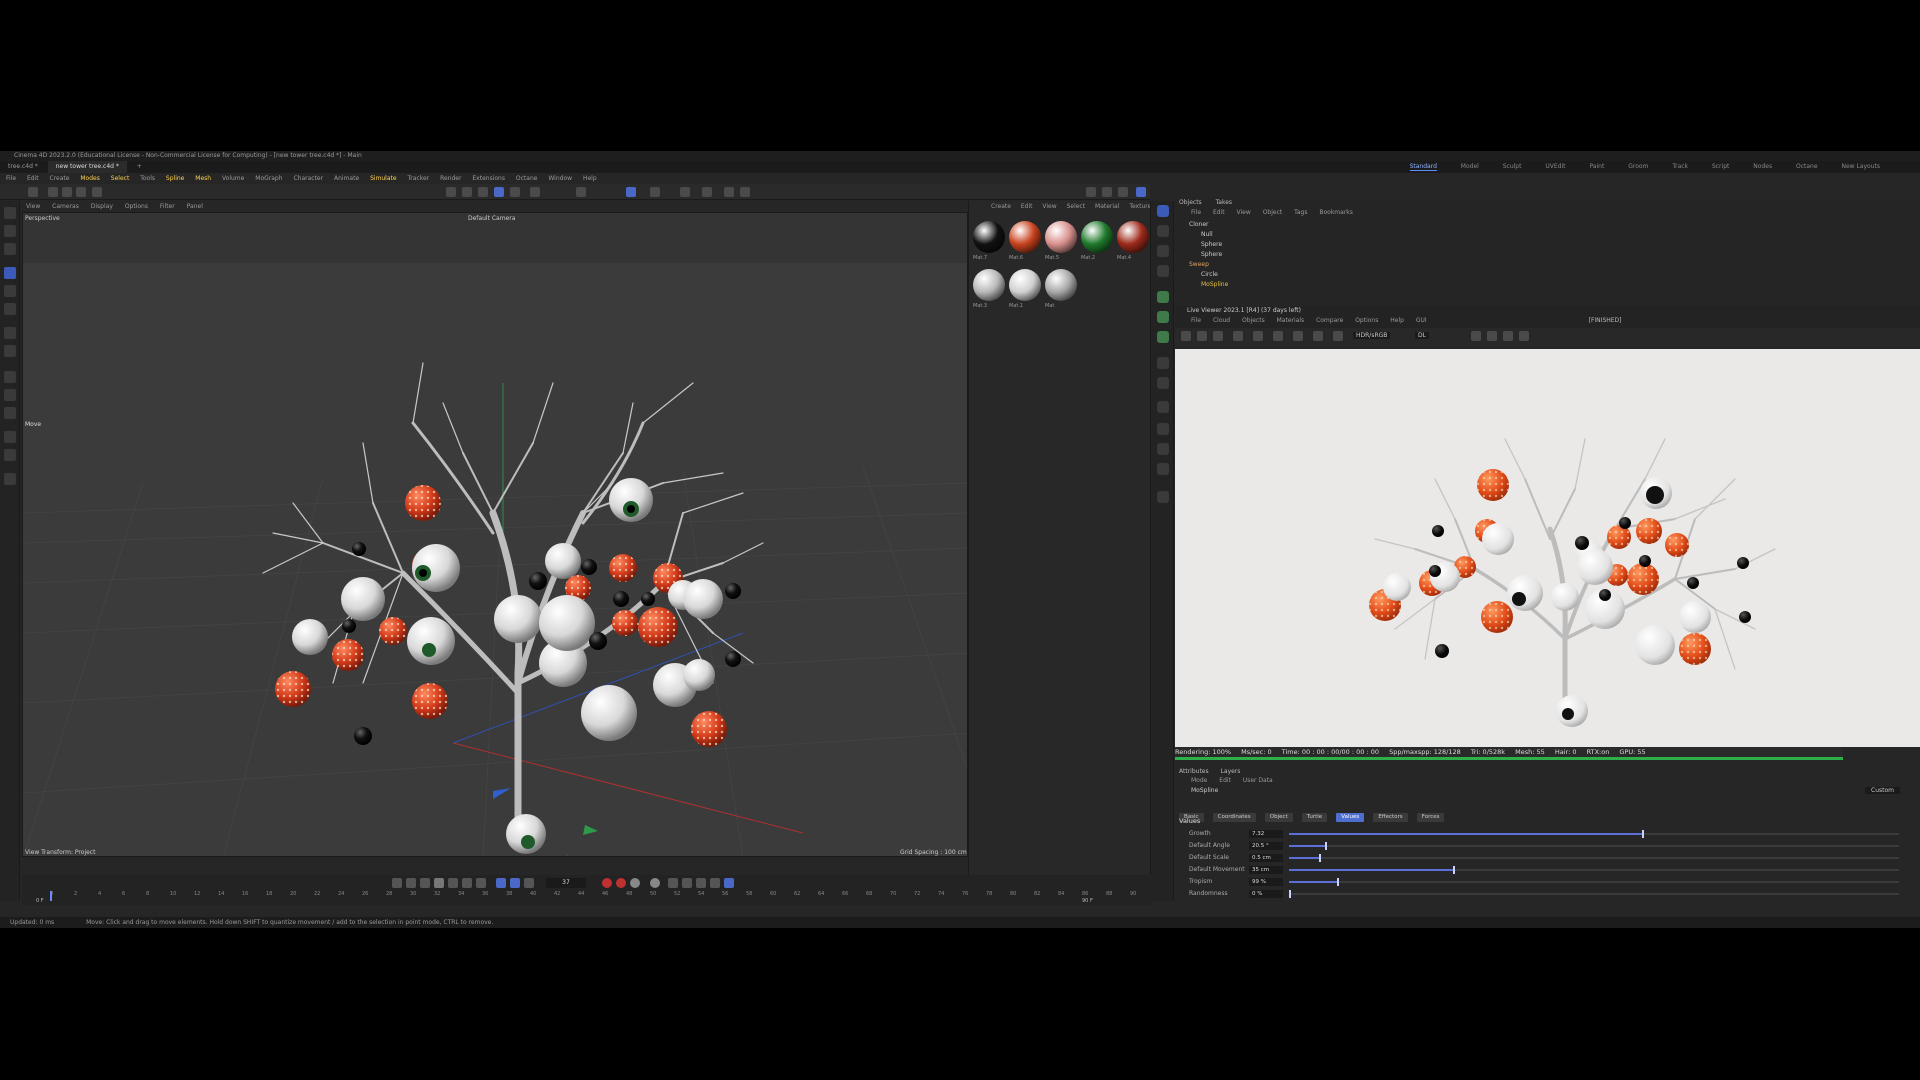 This screenshot has width=1920, height=1080. What do you see at coordinates (1194, 771) in the screenshot?
I see `tab-attributes: Attributes` at bounding box center [1194, 771].